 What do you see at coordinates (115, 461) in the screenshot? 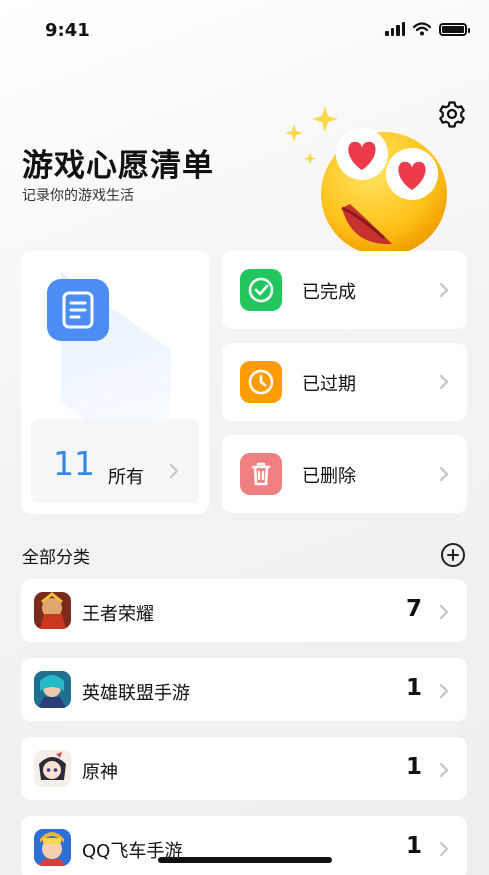
I see `all-items-summary: 11 所有` at bounding box center [115, 461].